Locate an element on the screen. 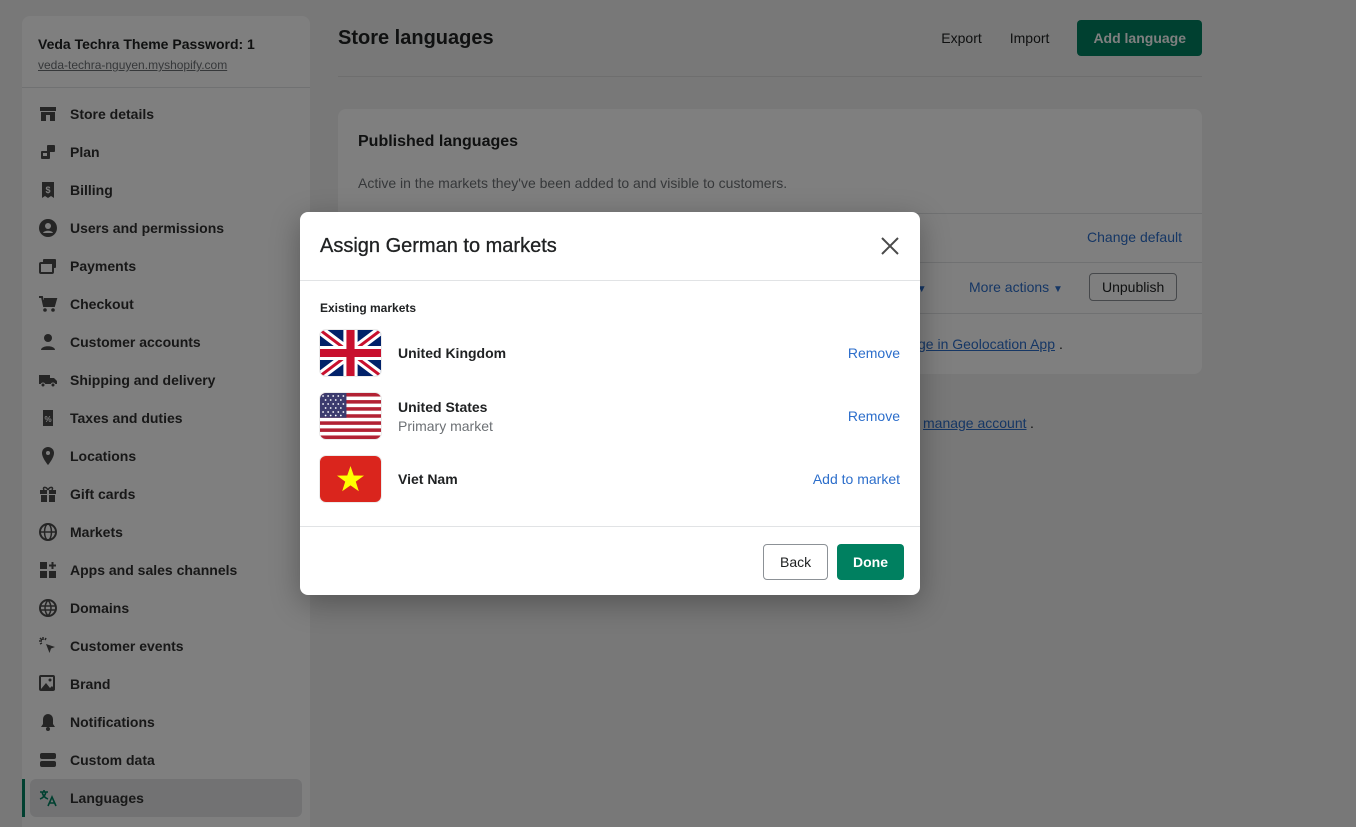  market-text: United States Primary market is located at coordinates (623, 416).